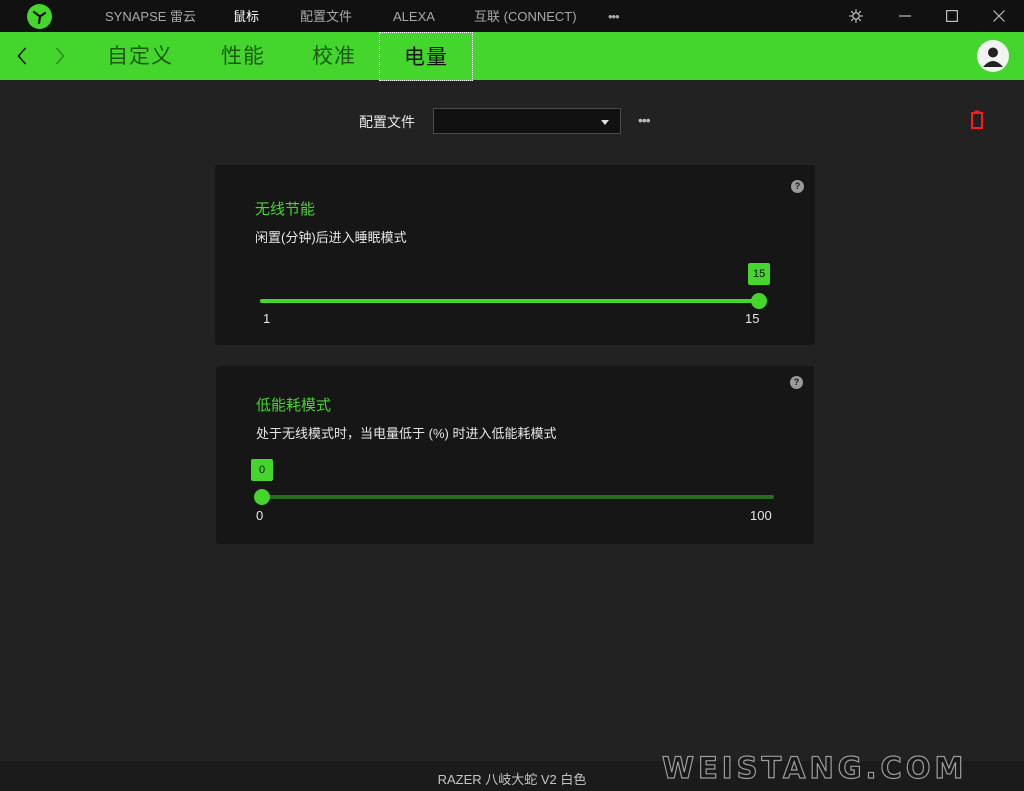 Image resolution: width=1024 pixels, height=791 pixels. I want to click on maximize-icon, so click(952, 16).